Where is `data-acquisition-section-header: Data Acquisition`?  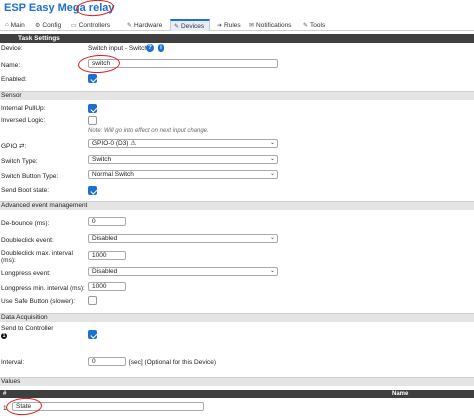
data-acquisition-section-header: Data Acquisition is located at coordinates (237, 317).